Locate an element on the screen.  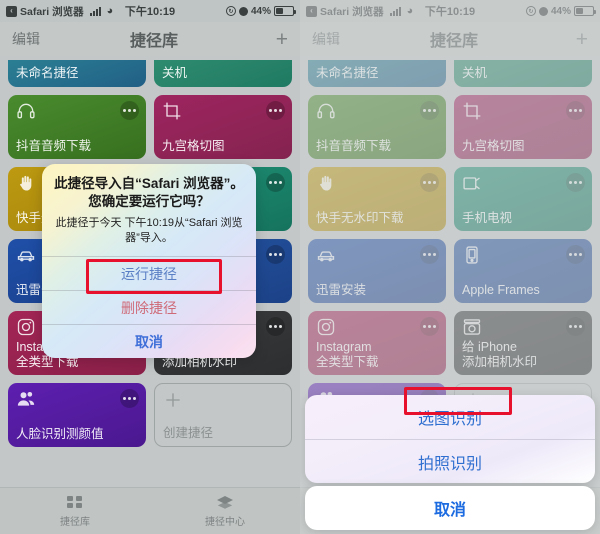
alert-cancel-button: 取消 is located at coordinates (149, 341).